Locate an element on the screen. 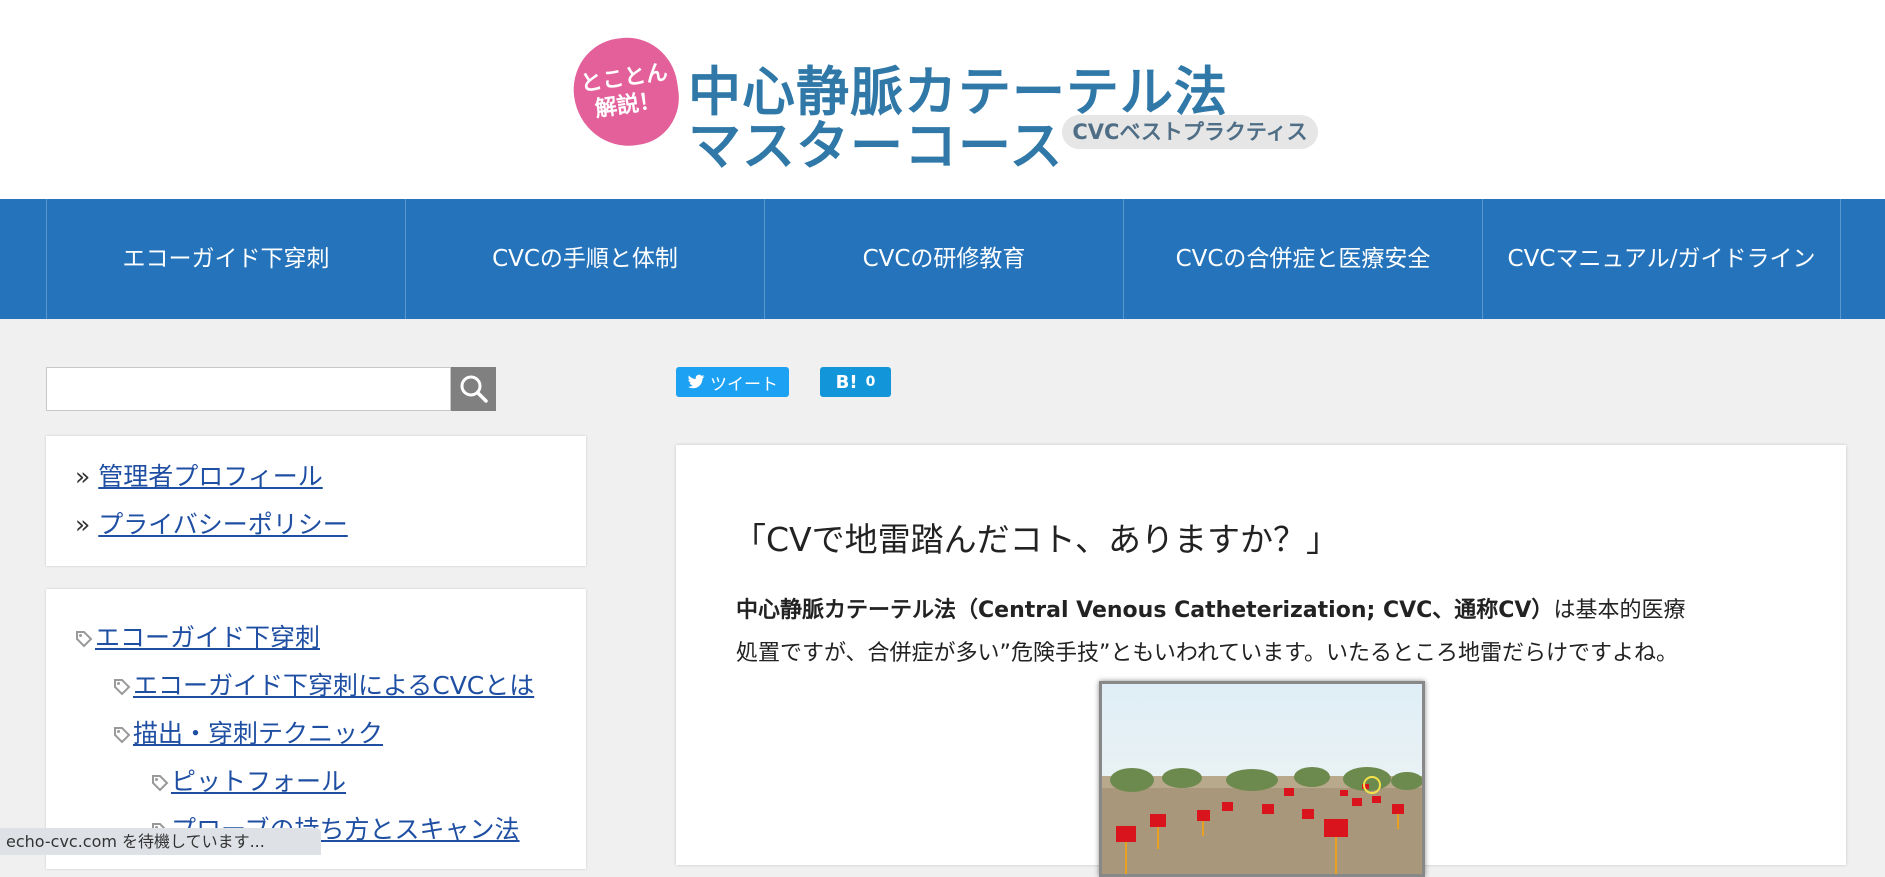 The image size is (1885, 877). category-item: エコーガイド下穿刺 is located at coordinates (197, 636).